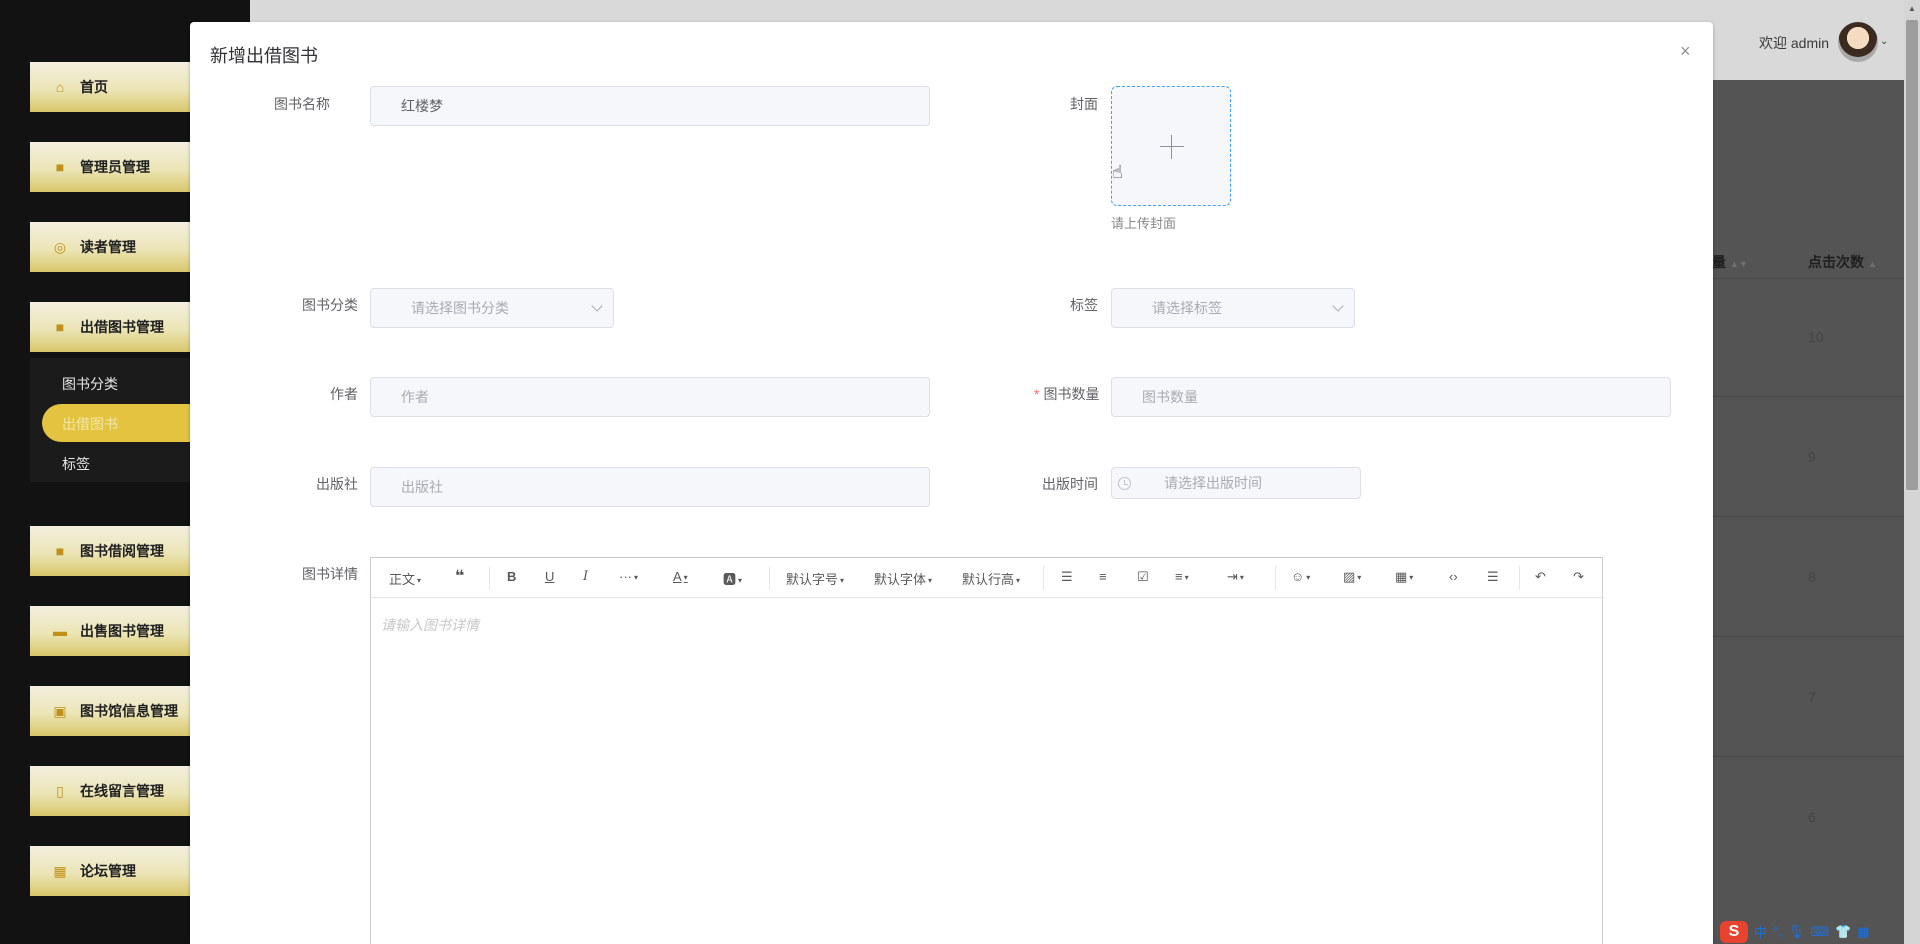 The width and height of the screenshot is (1920, 944). I want to click on admin-icon: ■, so click(60, 167).